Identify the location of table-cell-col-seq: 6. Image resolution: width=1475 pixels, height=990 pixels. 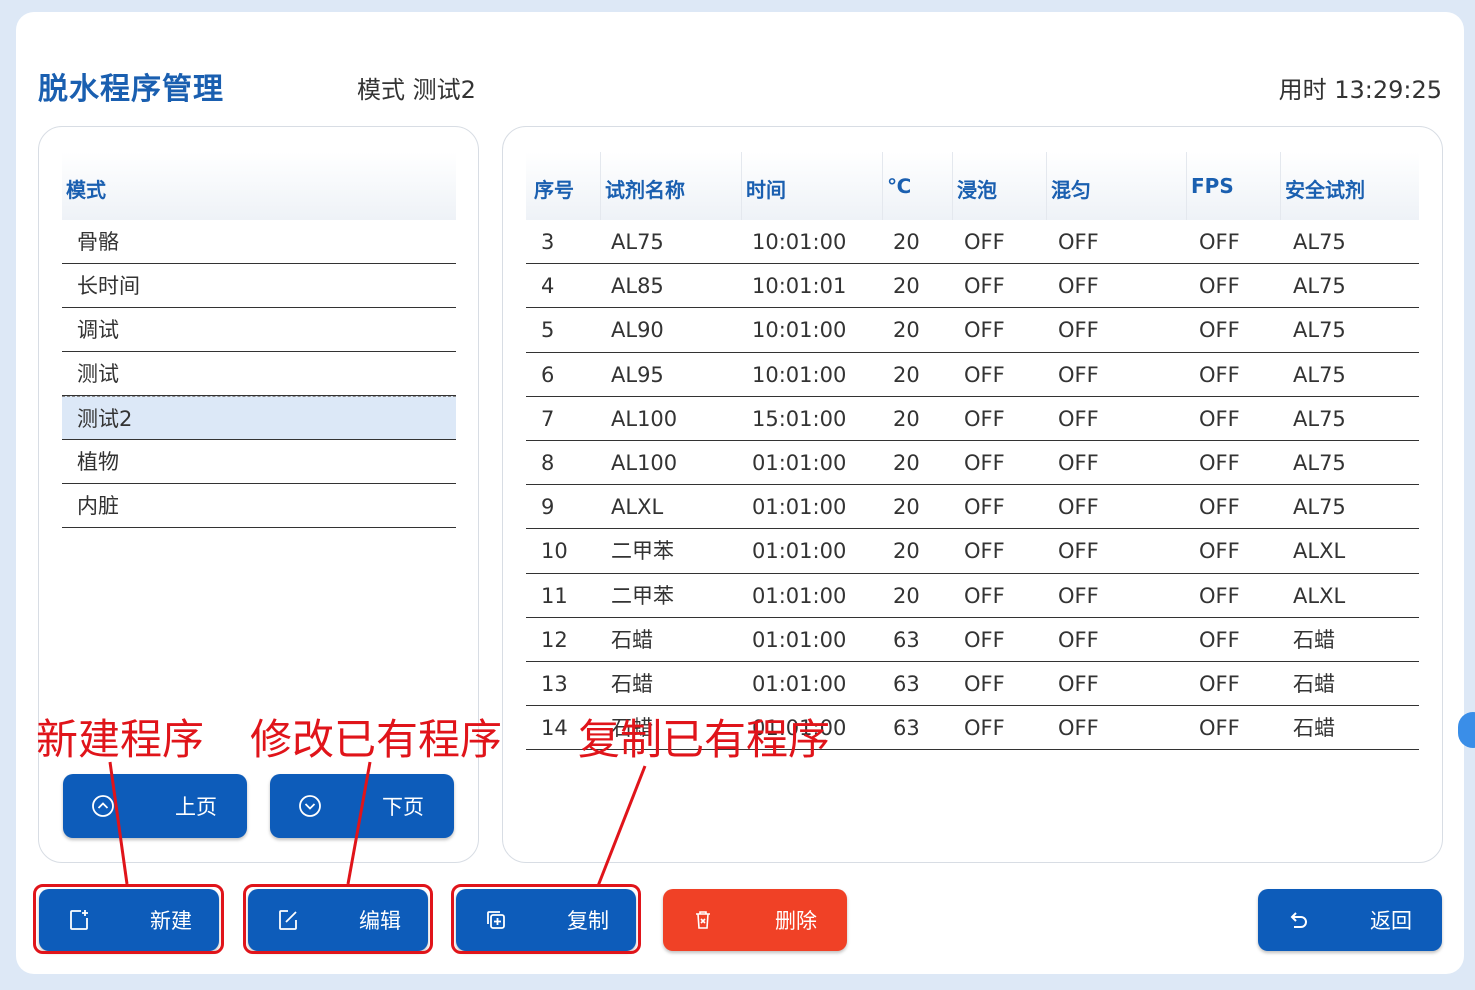
(548, 374).